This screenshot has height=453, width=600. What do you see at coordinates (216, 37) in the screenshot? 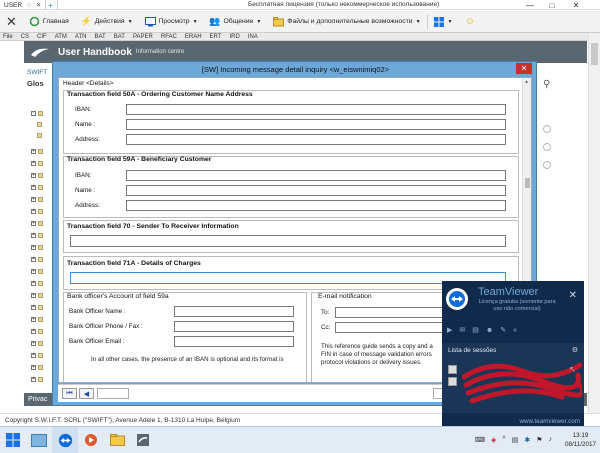
I see `menu-item: ERT` at bounding box center [216, 37].